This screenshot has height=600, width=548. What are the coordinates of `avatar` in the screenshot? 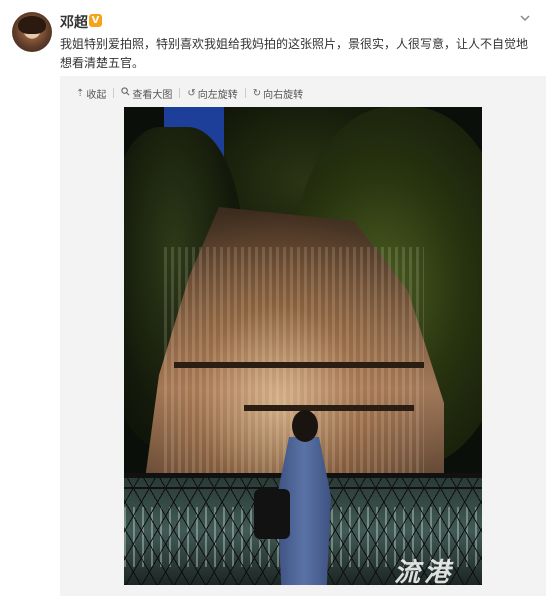 It's located at (32, 32).